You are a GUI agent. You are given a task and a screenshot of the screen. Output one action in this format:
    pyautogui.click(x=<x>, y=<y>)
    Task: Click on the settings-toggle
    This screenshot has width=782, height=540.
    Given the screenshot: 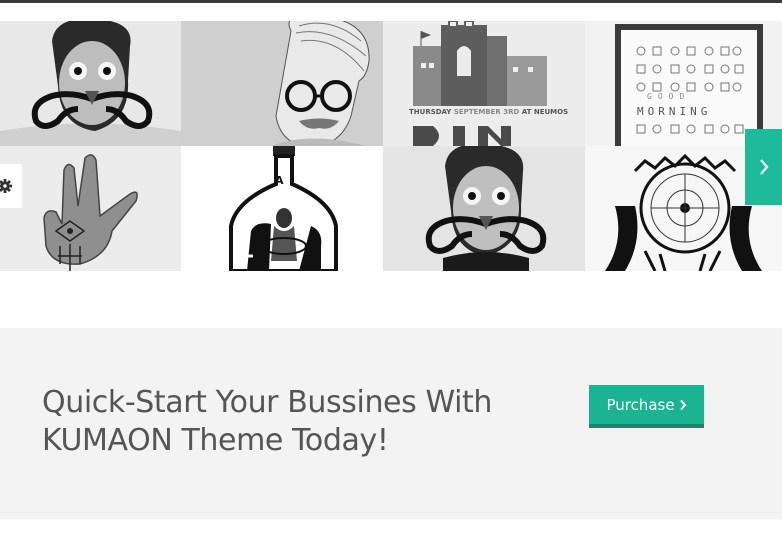 What is the action you would take?
    pyautogui.click(x=11, y=186)
    